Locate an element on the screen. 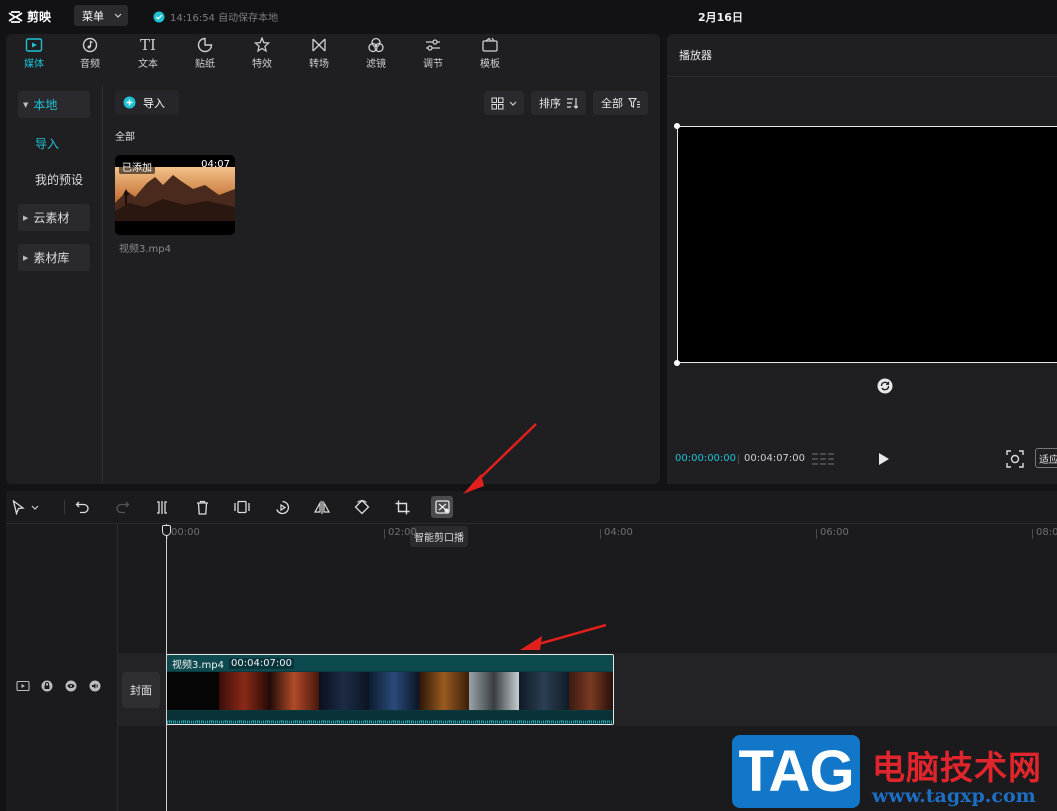 This screenshot has height=811, width=1057. mirror-icon is located at coordinates (322, 507).